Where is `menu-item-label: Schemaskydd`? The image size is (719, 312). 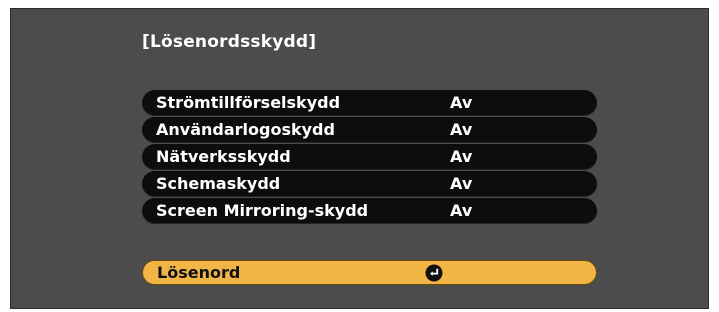 menu-item-label: Schemaskydd is located at coordinates (218, 183).